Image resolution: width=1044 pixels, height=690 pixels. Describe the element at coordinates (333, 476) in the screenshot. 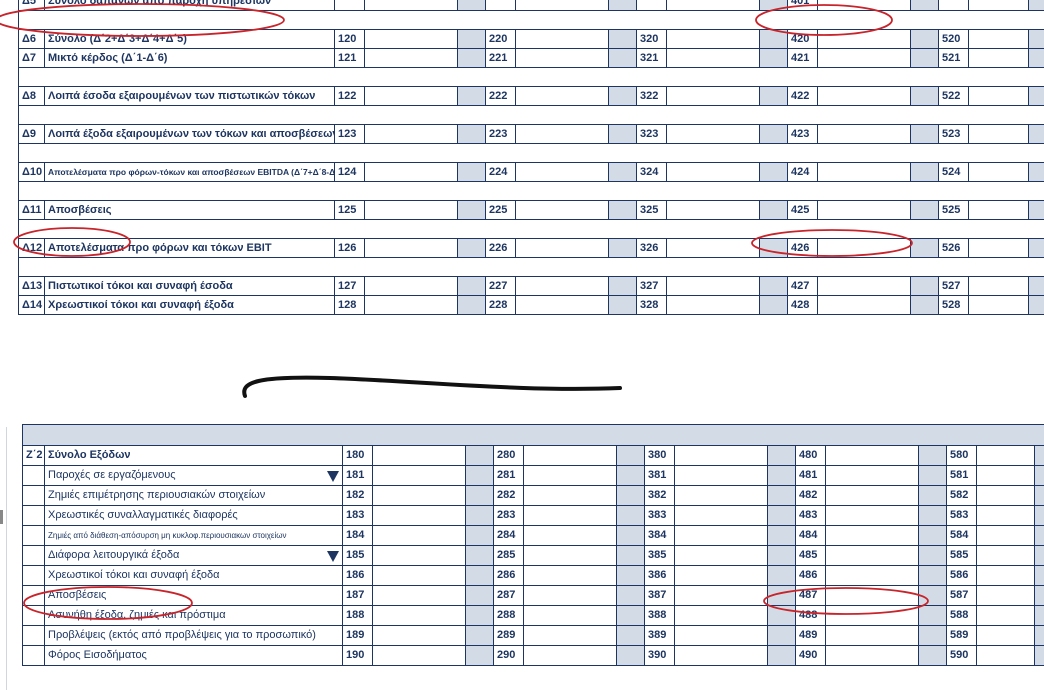

I see `dropdown-triangle-icon` at that location.